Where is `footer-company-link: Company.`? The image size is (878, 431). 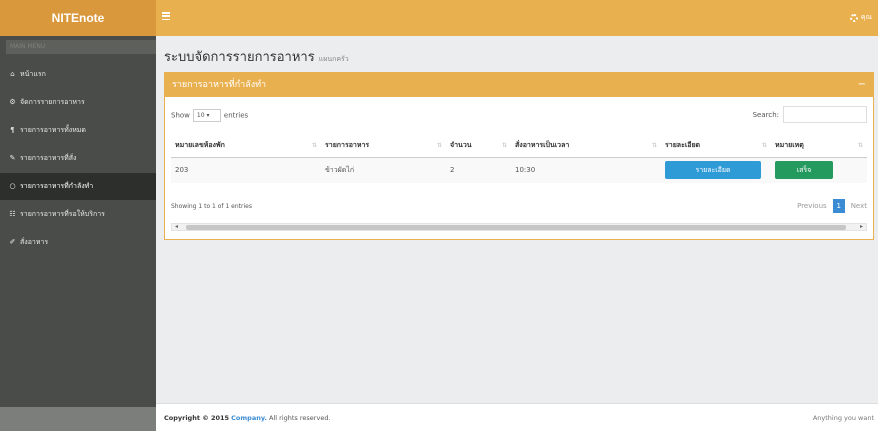
footer-company-link: Company. is located at coordinates (249, 418).